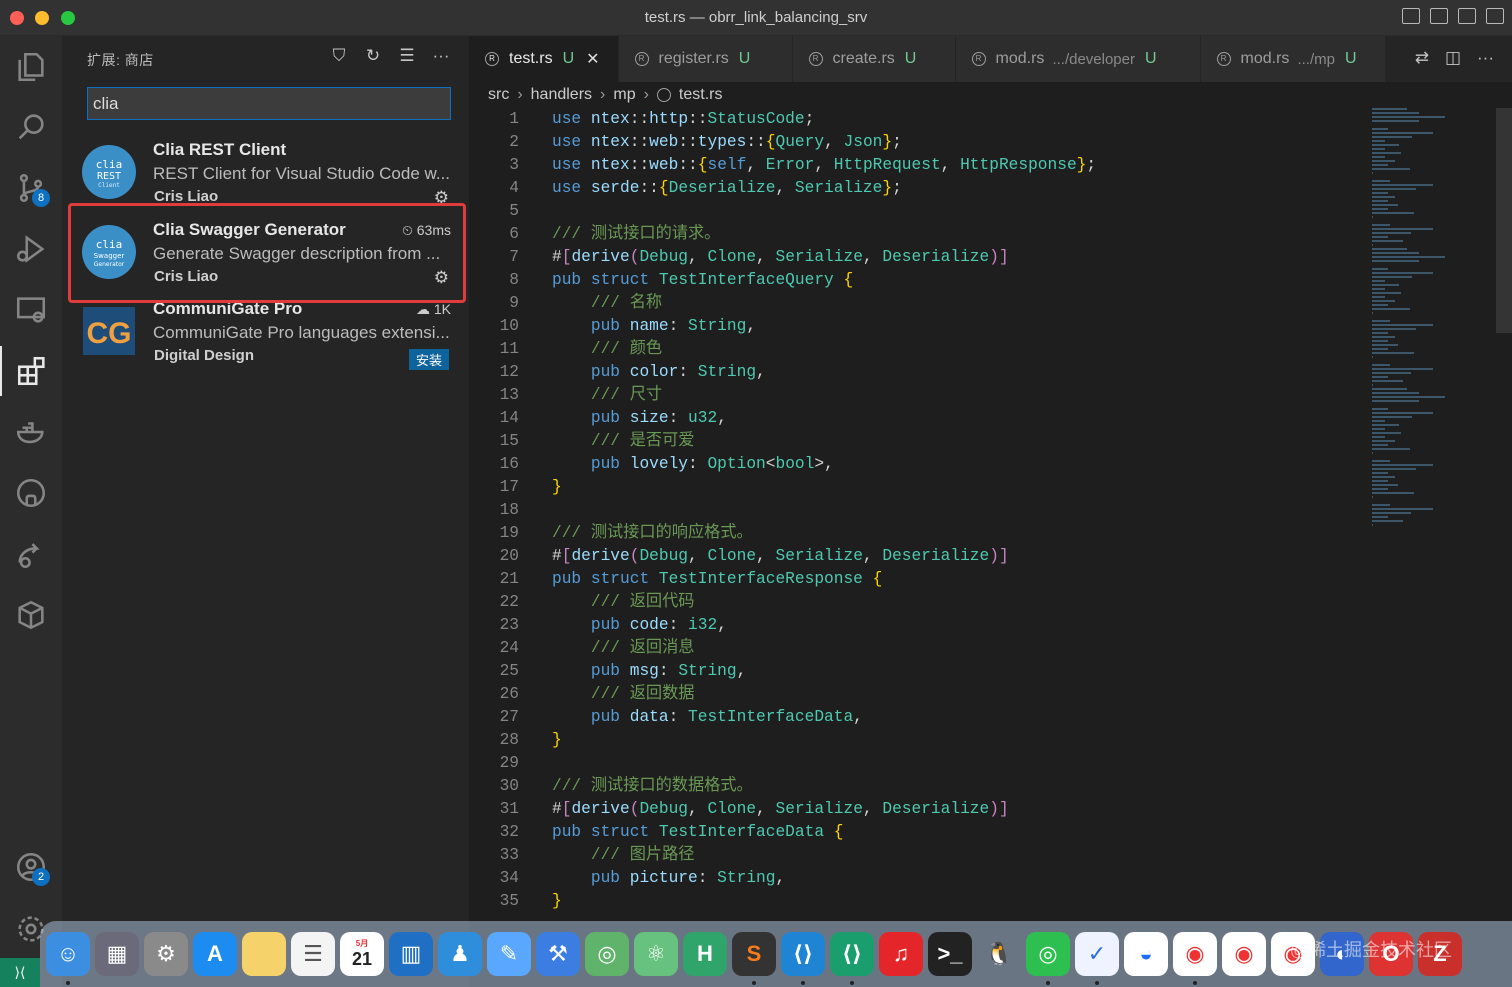  What do you see at coordinates (656, 954) in the screenshot?
I see `atom-icon: ⚛` at bounding box center [656, 954].